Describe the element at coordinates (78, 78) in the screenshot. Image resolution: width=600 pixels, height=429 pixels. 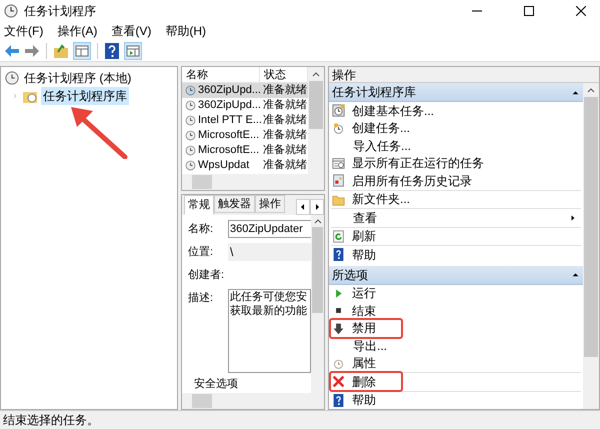
I see `tree-item: 任务计划程序 (本地)` at that location.